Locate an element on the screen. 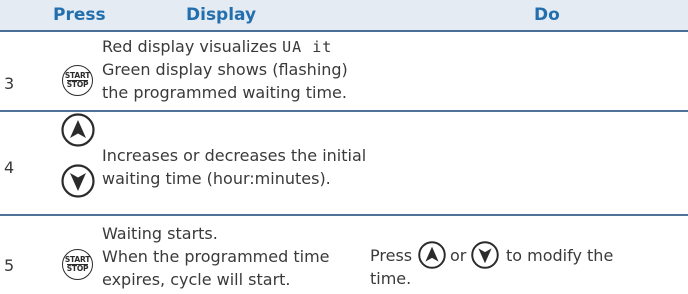  display-line: waiting time (hour:minutes). is located at coordinates (216, 178).